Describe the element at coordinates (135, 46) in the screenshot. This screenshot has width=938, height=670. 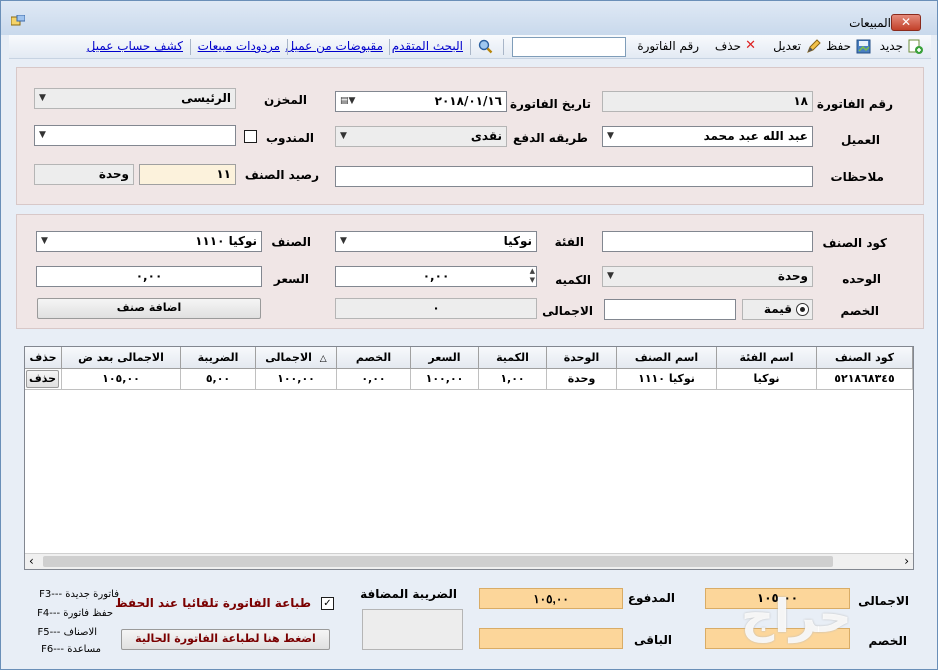
I see `customer-statement-link: كشف حساب عميل` at that location.